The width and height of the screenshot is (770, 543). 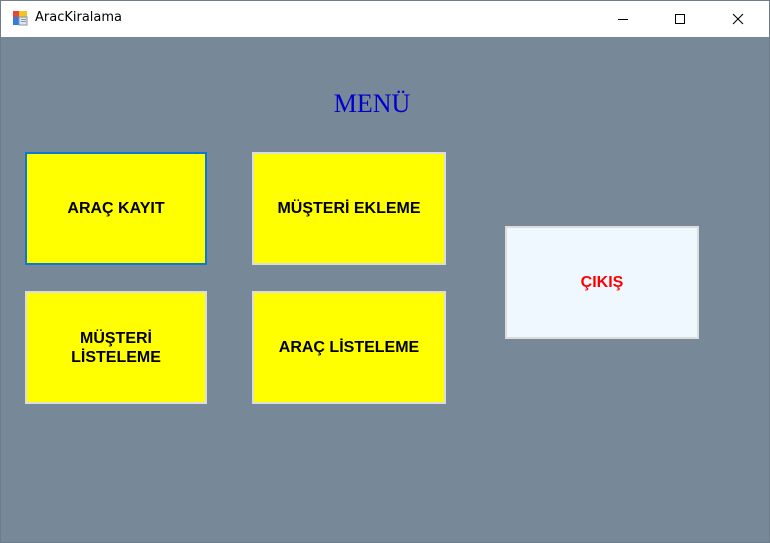 I want to click on arac-listeleme-button: ARAÇ LİSTELEME, so click(x=349, y=347).